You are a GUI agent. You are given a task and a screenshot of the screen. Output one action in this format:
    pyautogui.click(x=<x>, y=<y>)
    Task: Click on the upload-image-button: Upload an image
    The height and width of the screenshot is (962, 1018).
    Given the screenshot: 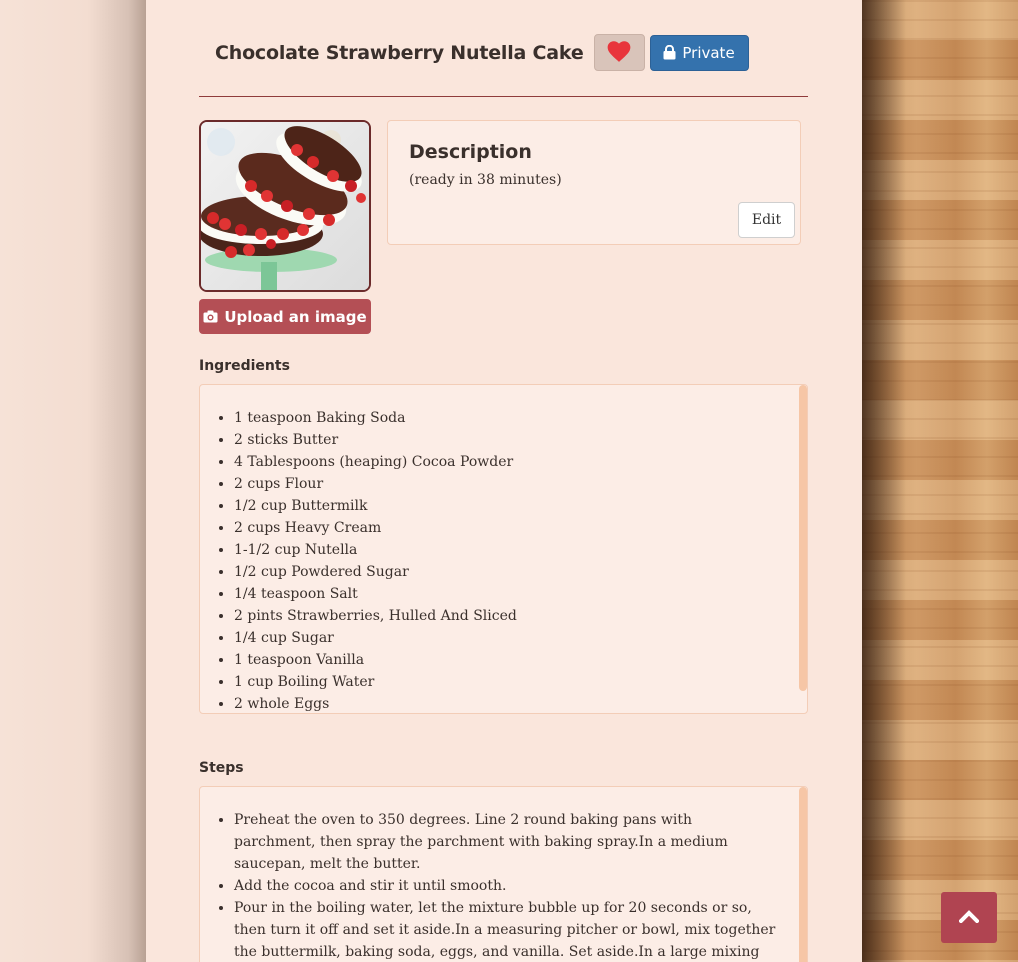 What is the action you would take?
    pyautogui.click(x=285, y=316)
    